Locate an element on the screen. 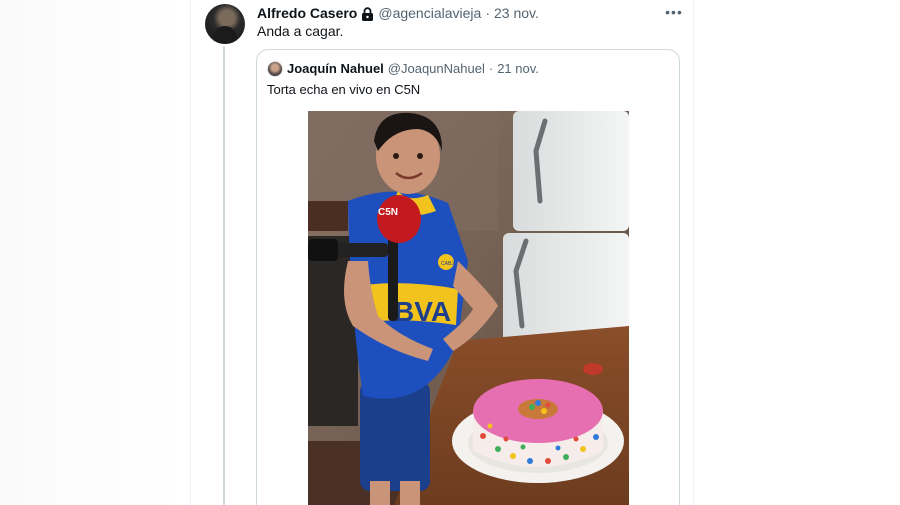 The height and width of the screenshot is (505, 900). jersey-text: BVA is located at coordinates (422, 311).